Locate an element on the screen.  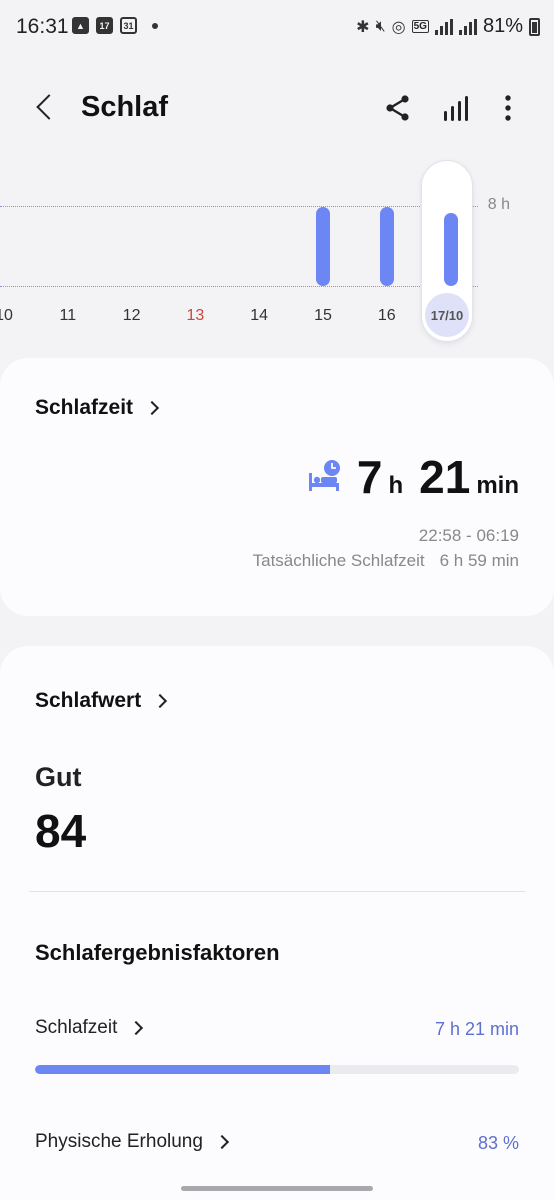
hotspot-icon: ◎ is located at coordinates (398, 27).